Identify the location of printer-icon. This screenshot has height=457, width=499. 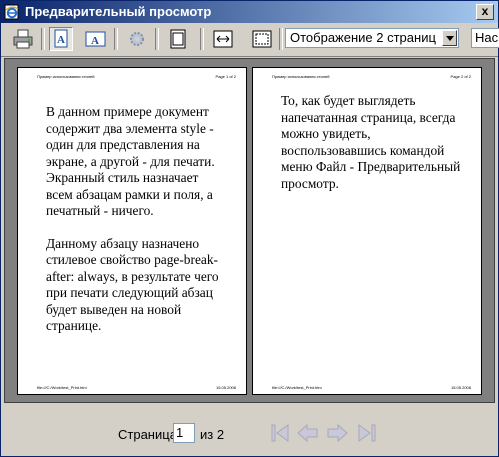
(23, 39).